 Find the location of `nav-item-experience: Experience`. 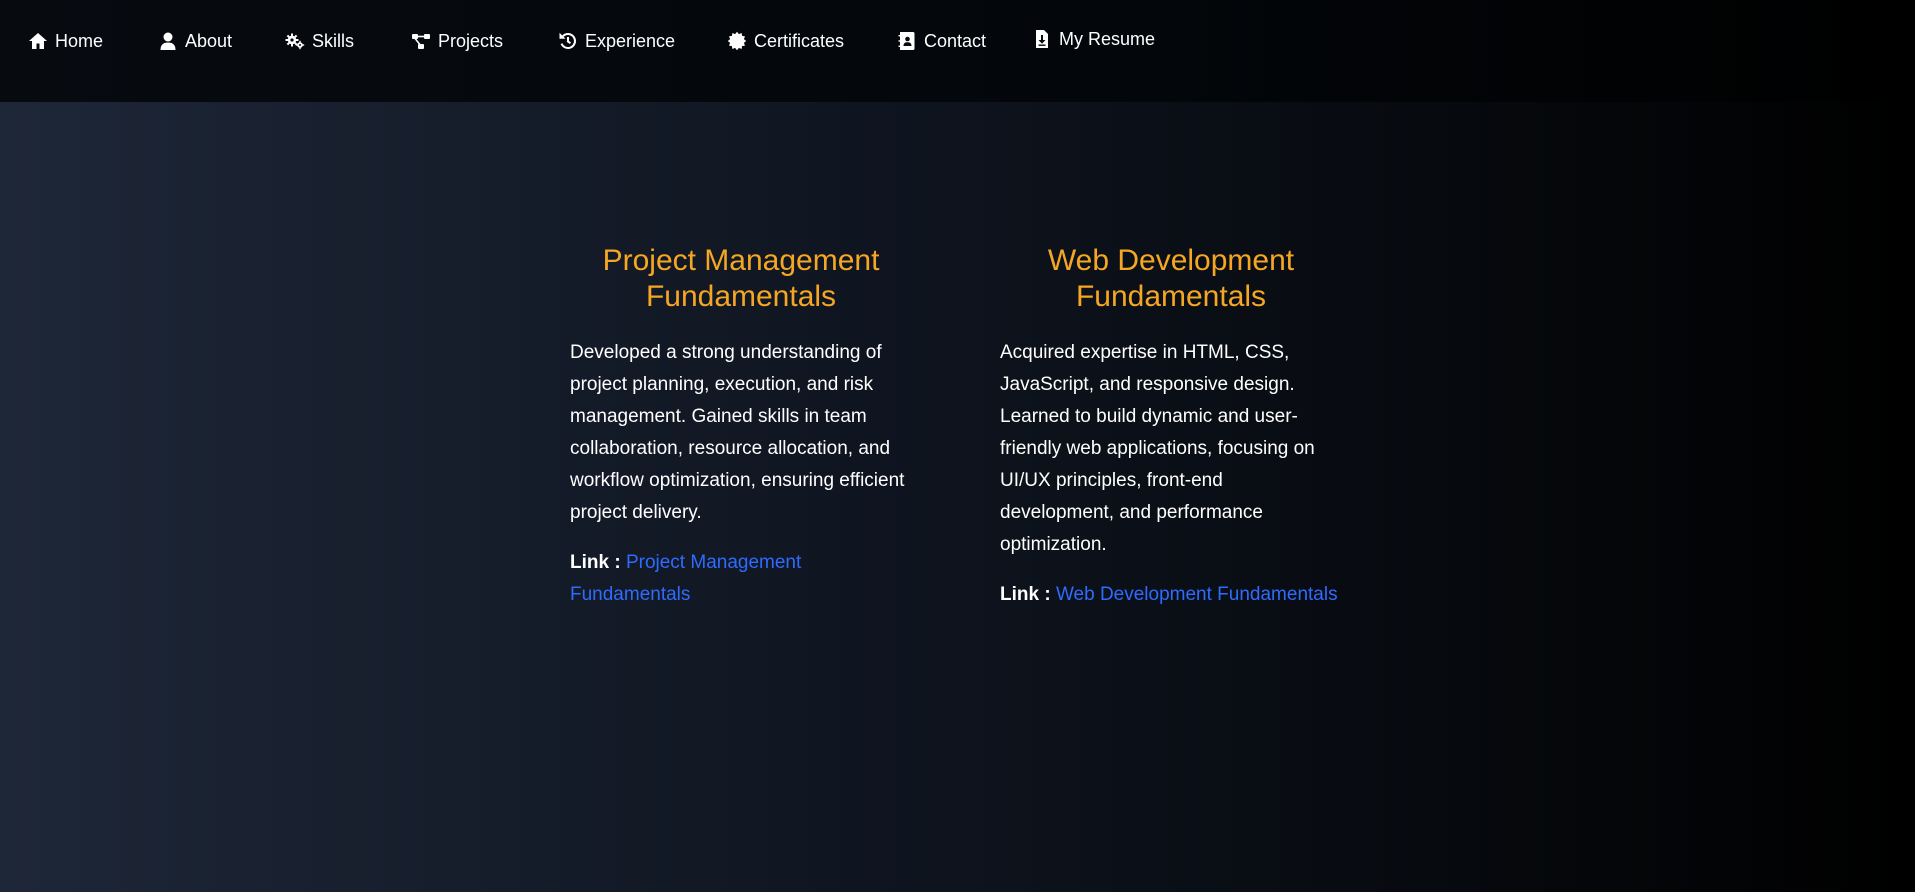

nav-item-experience: Experience is located at coordinates (616, 41).